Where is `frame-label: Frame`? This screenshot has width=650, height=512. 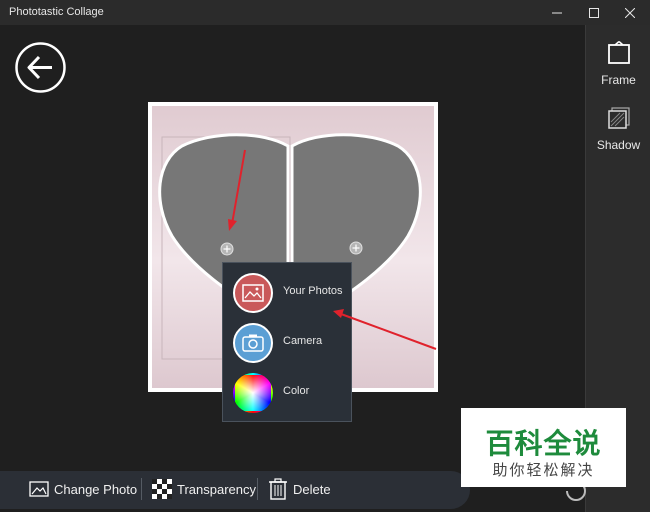 frame-label: Frame is located at coordinates (618, 80).